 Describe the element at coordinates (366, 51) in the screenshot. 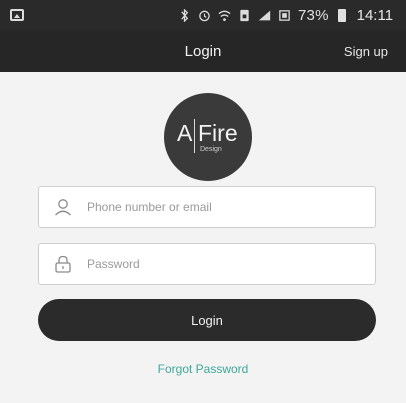

I see `signup-link: Sign up` at that location.